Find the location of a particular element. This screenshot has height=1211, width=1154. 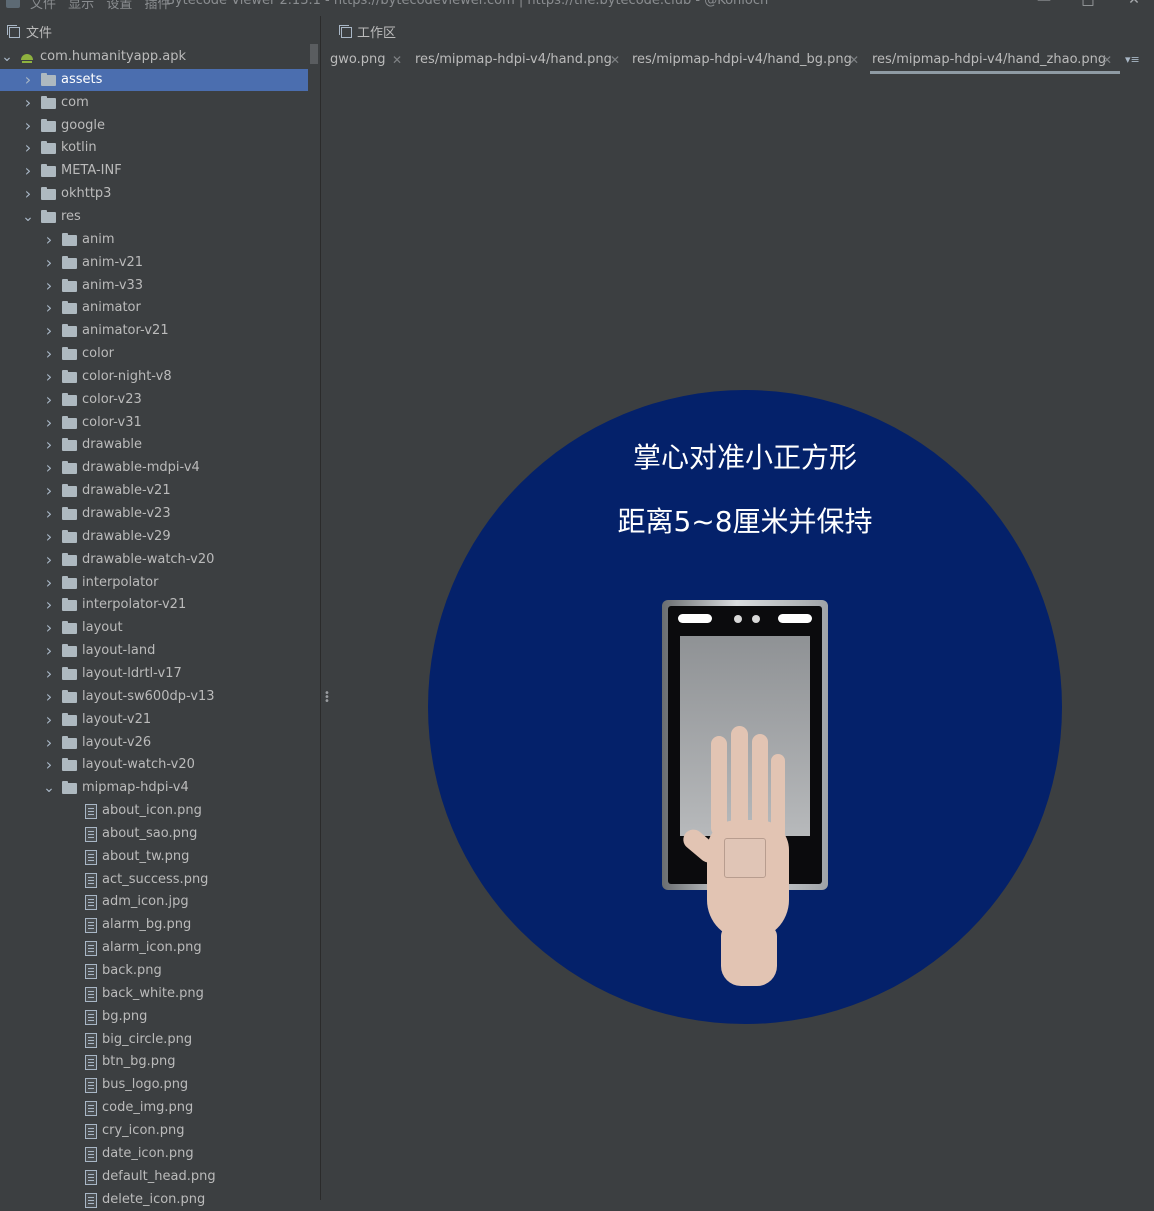

close-window-button: ✕ is located at coordinates (1134, 4).